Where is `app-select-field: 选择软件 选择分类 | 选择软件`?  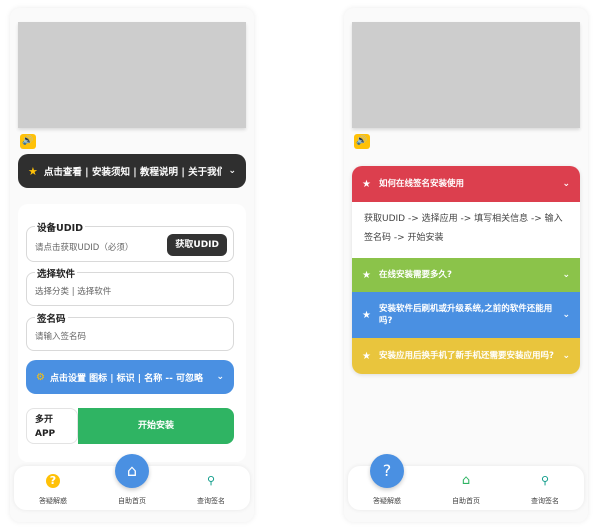 app-select-field: 选择软件 选择分类 | 选择软件 is located at coordinates (130, 286).